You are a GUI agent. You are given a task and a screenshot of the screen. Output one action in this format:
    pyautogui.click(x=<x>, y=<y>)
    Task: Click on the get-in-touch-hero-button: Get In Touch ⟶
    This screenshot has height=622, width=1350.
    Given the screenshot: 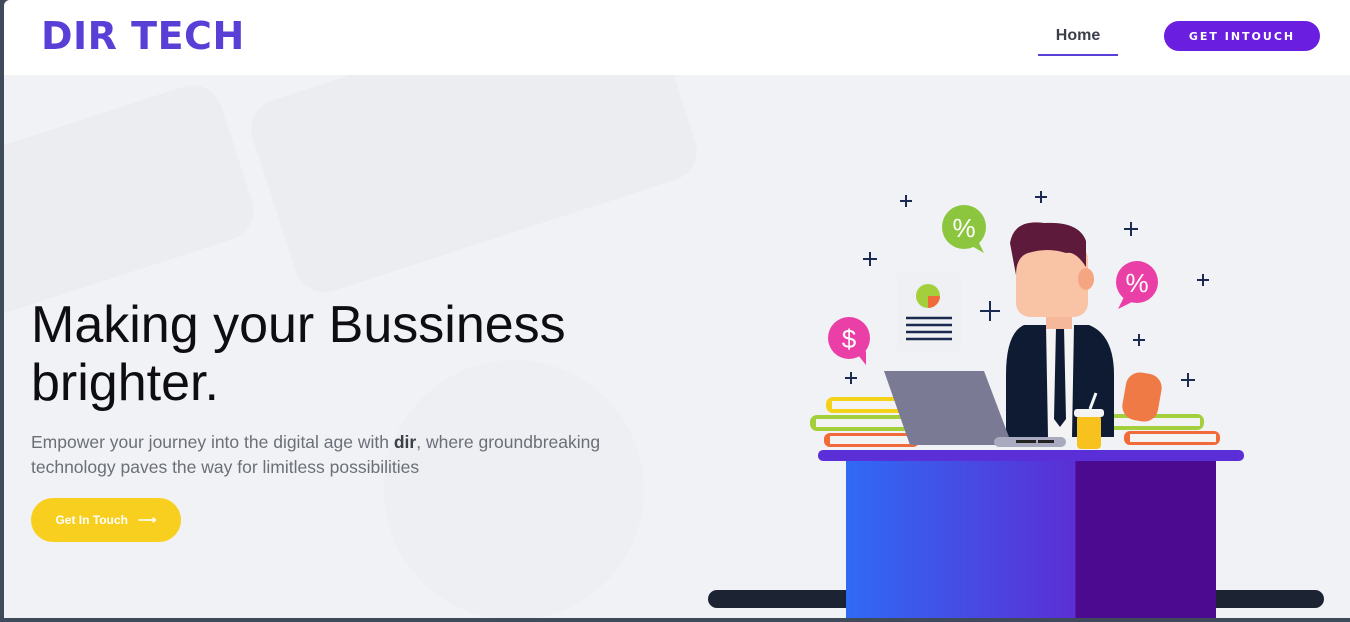 What is the action you would take?
    pyautogui.click(x=106, y=520)
    